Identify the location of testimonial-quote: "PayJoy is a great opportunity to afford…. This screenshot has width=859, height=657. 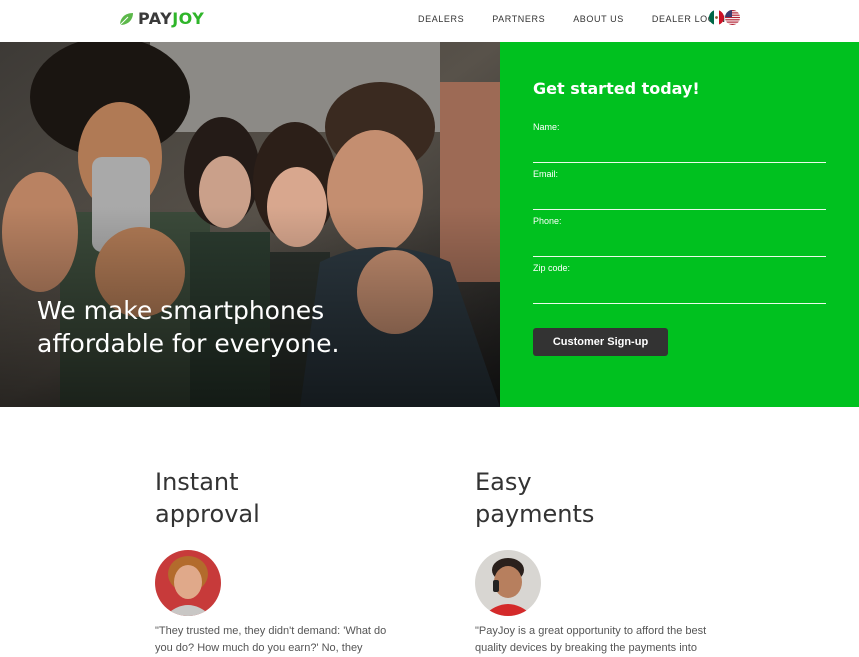
(591, 639).